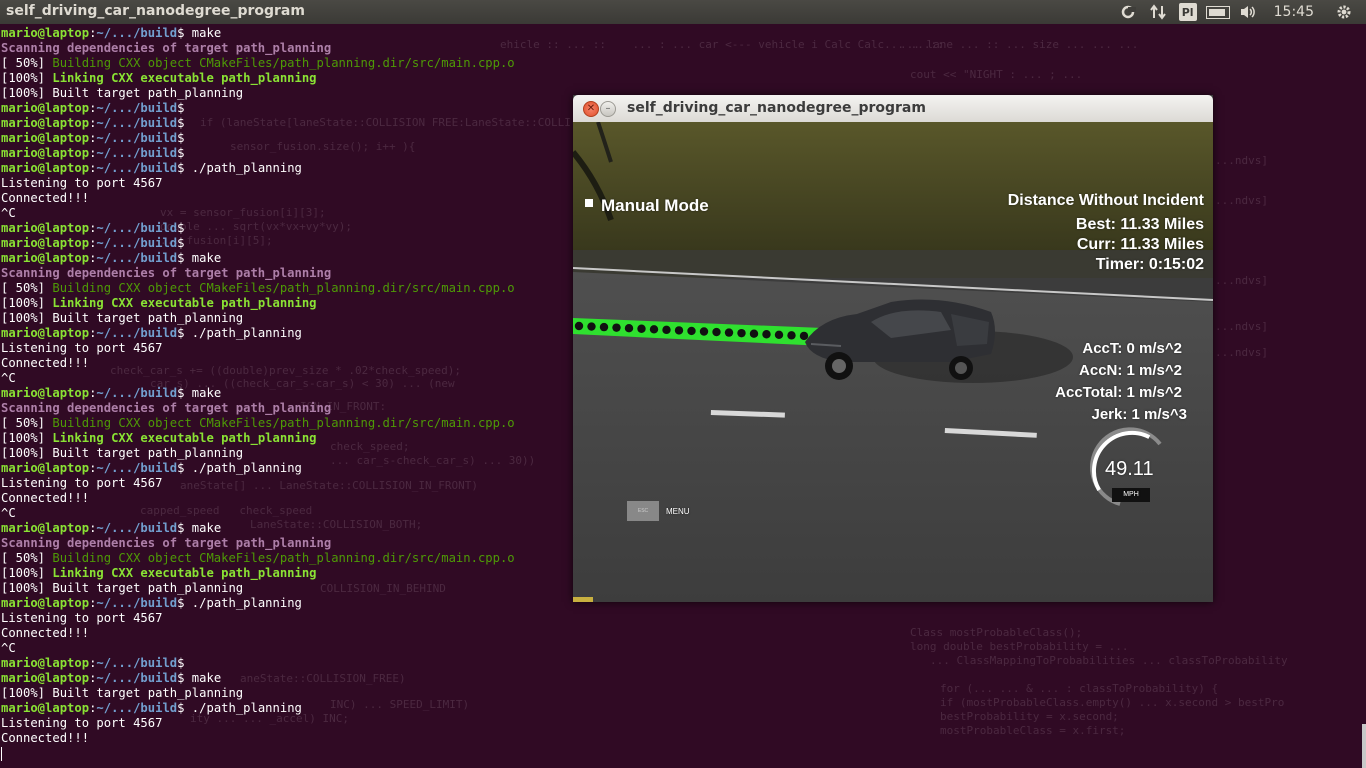 This screenshot has width=1366, height=768. I want to click on progress-prefix: [ 50%], so click(27, 288).